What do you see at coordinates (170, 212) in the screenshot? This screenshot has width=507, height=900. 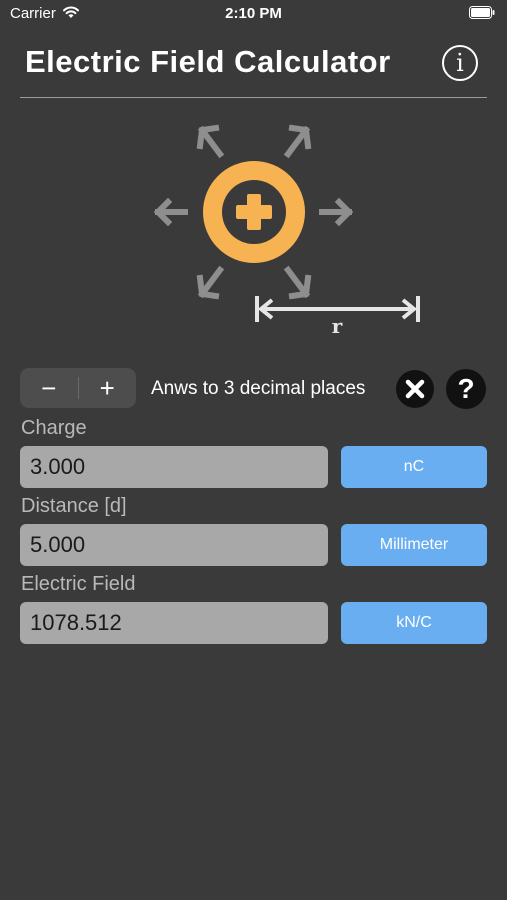 I see `arrow-left-icon` at bounding box center [170, 212].